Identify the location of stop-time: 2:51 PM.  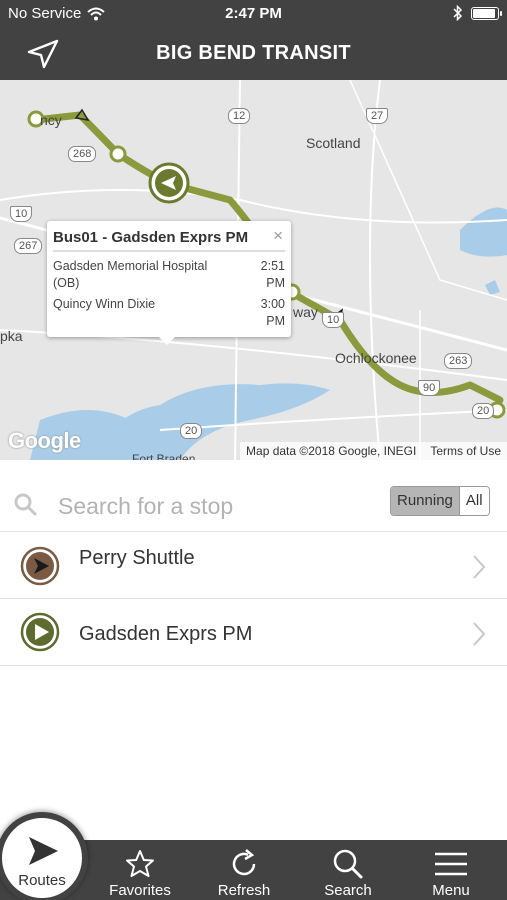
(272, 274).